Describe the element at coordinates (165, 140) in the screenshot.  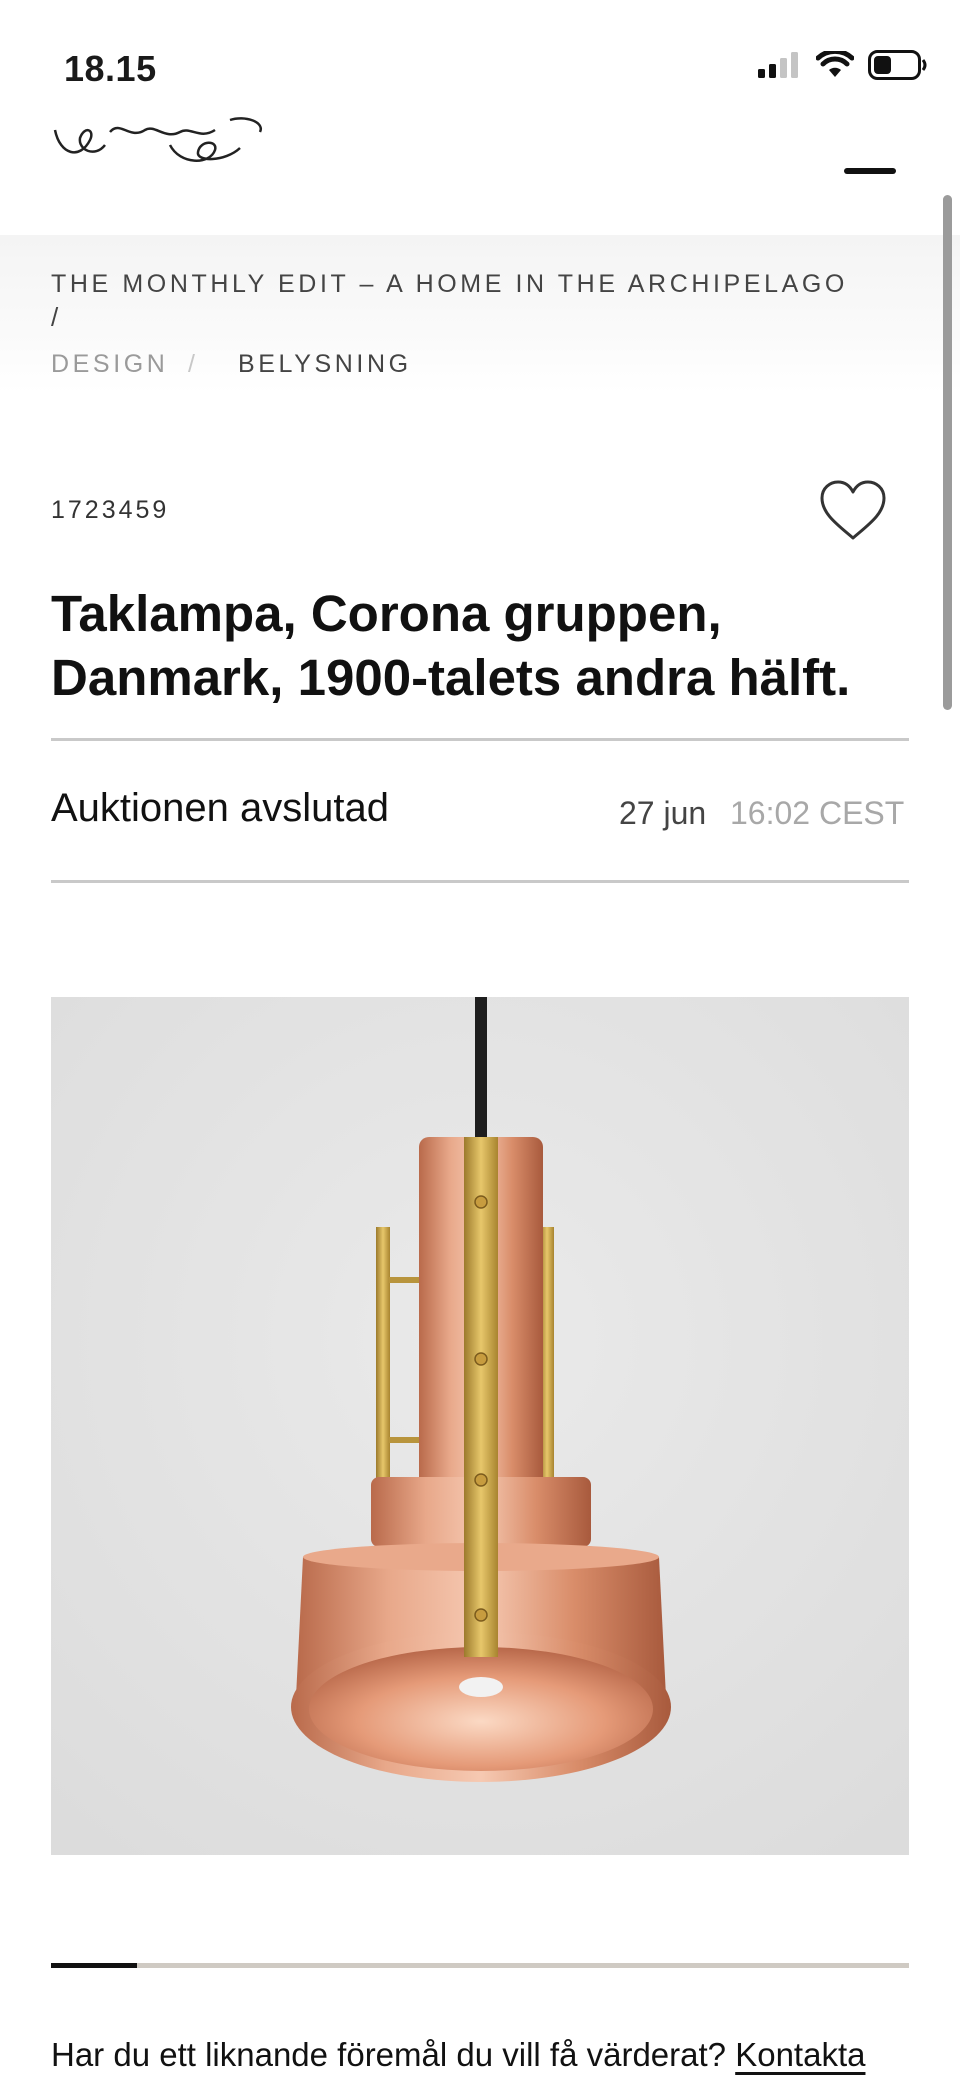
I see `script-logo` at that location.